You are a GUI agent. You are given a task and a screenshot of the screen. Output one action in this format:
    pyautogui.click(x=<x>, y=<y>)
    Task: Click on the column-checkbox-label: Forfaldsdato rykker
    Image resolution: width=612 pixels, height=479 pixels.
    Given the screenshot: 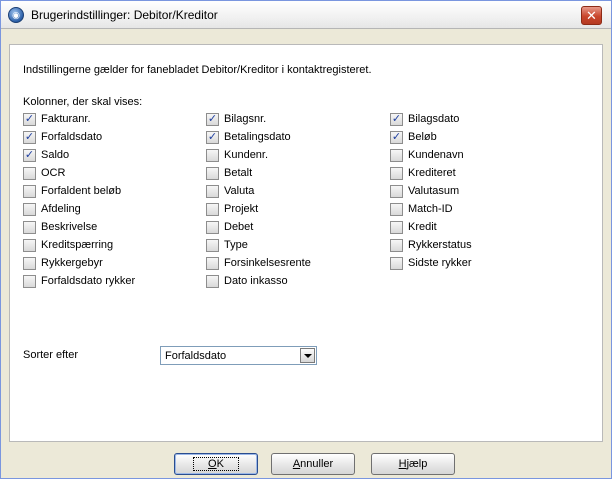 What is the action you would take?
    pyautogui.click(x=88, y=281)
    